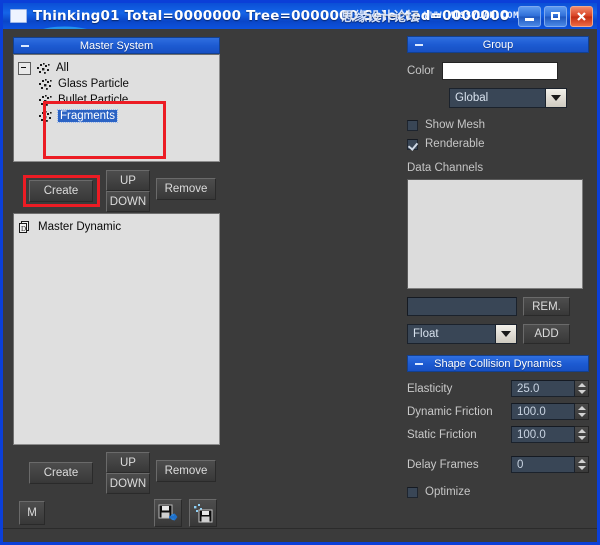  What do you see at coordinates (508, 98) in the screenshot?
I see `scope-select: Global` at bounding box center [508, 98].